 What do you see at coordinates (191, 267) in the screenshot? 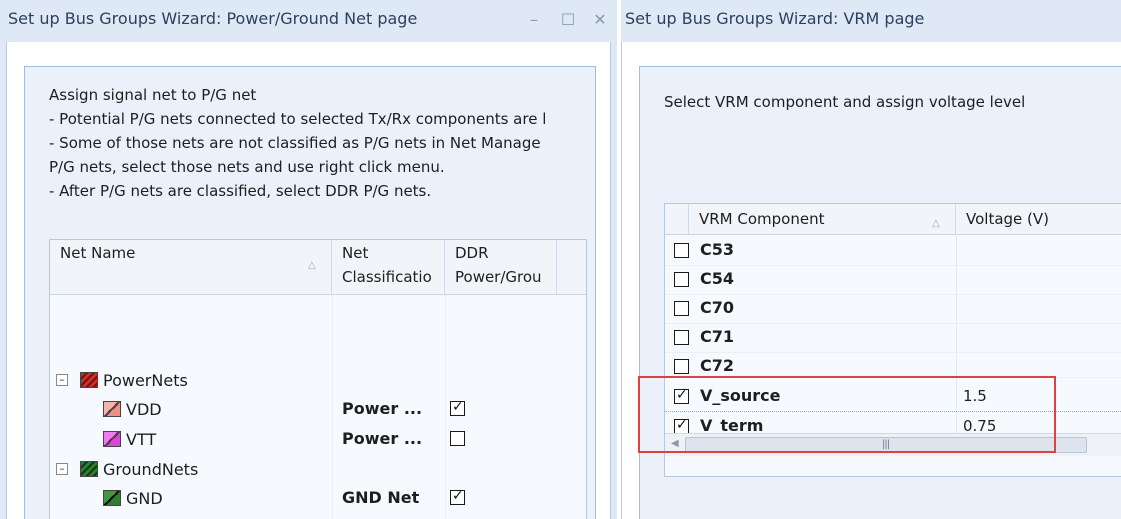
I see `column-header-net-name: Net Name △` at bounding box center [191, 267].